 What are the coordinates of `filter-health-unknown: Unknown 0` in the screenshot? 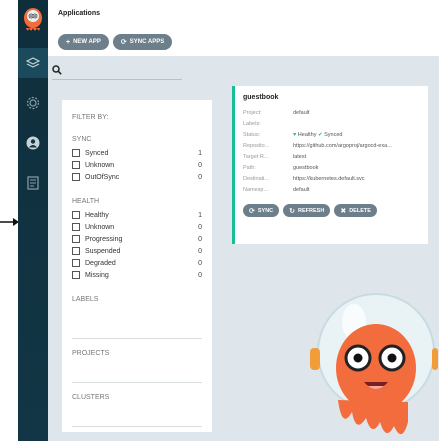 It's located at (137, 227).